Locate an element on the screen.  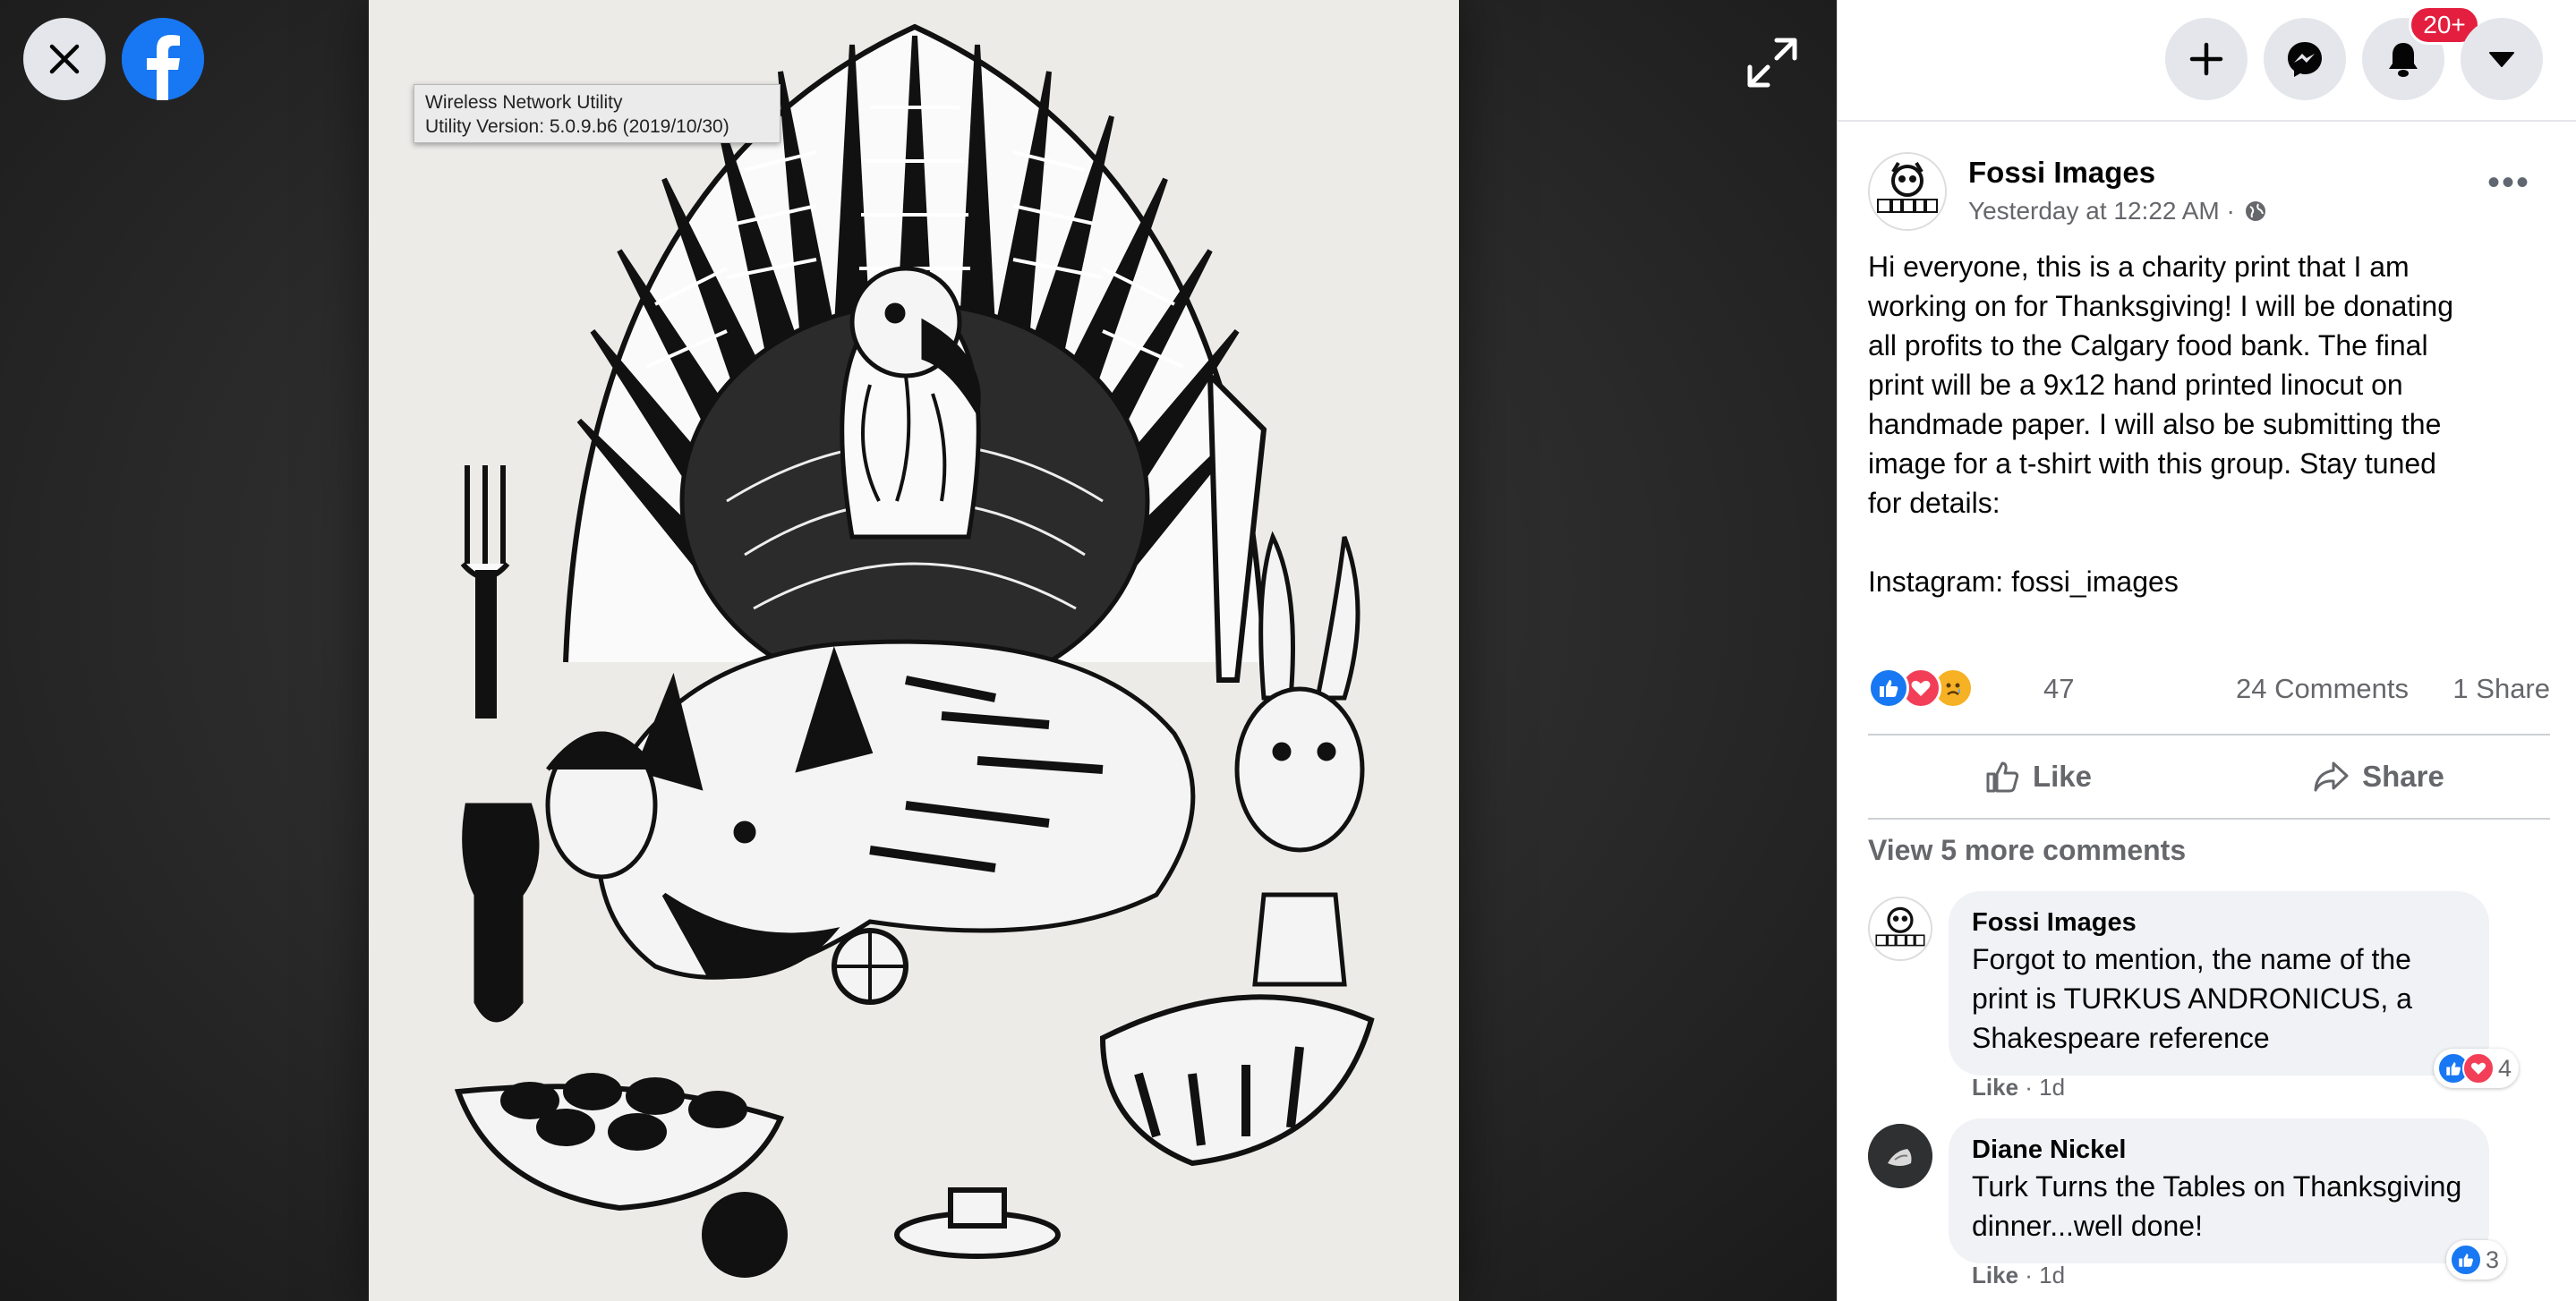
comment-reactions: 3 is located at coordinates (2476, 1260).